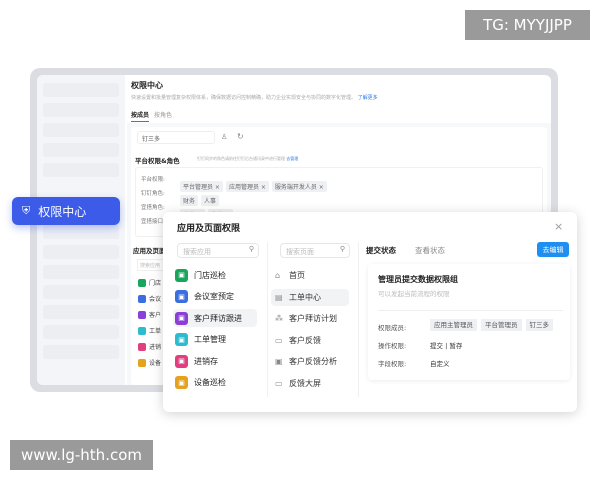 The height and width of the screenshot is (480, 600). What do you see at coordinates (210, 339) in the screenshot?
I see `app-label: 工单管理` at bounding box center [210, 339].